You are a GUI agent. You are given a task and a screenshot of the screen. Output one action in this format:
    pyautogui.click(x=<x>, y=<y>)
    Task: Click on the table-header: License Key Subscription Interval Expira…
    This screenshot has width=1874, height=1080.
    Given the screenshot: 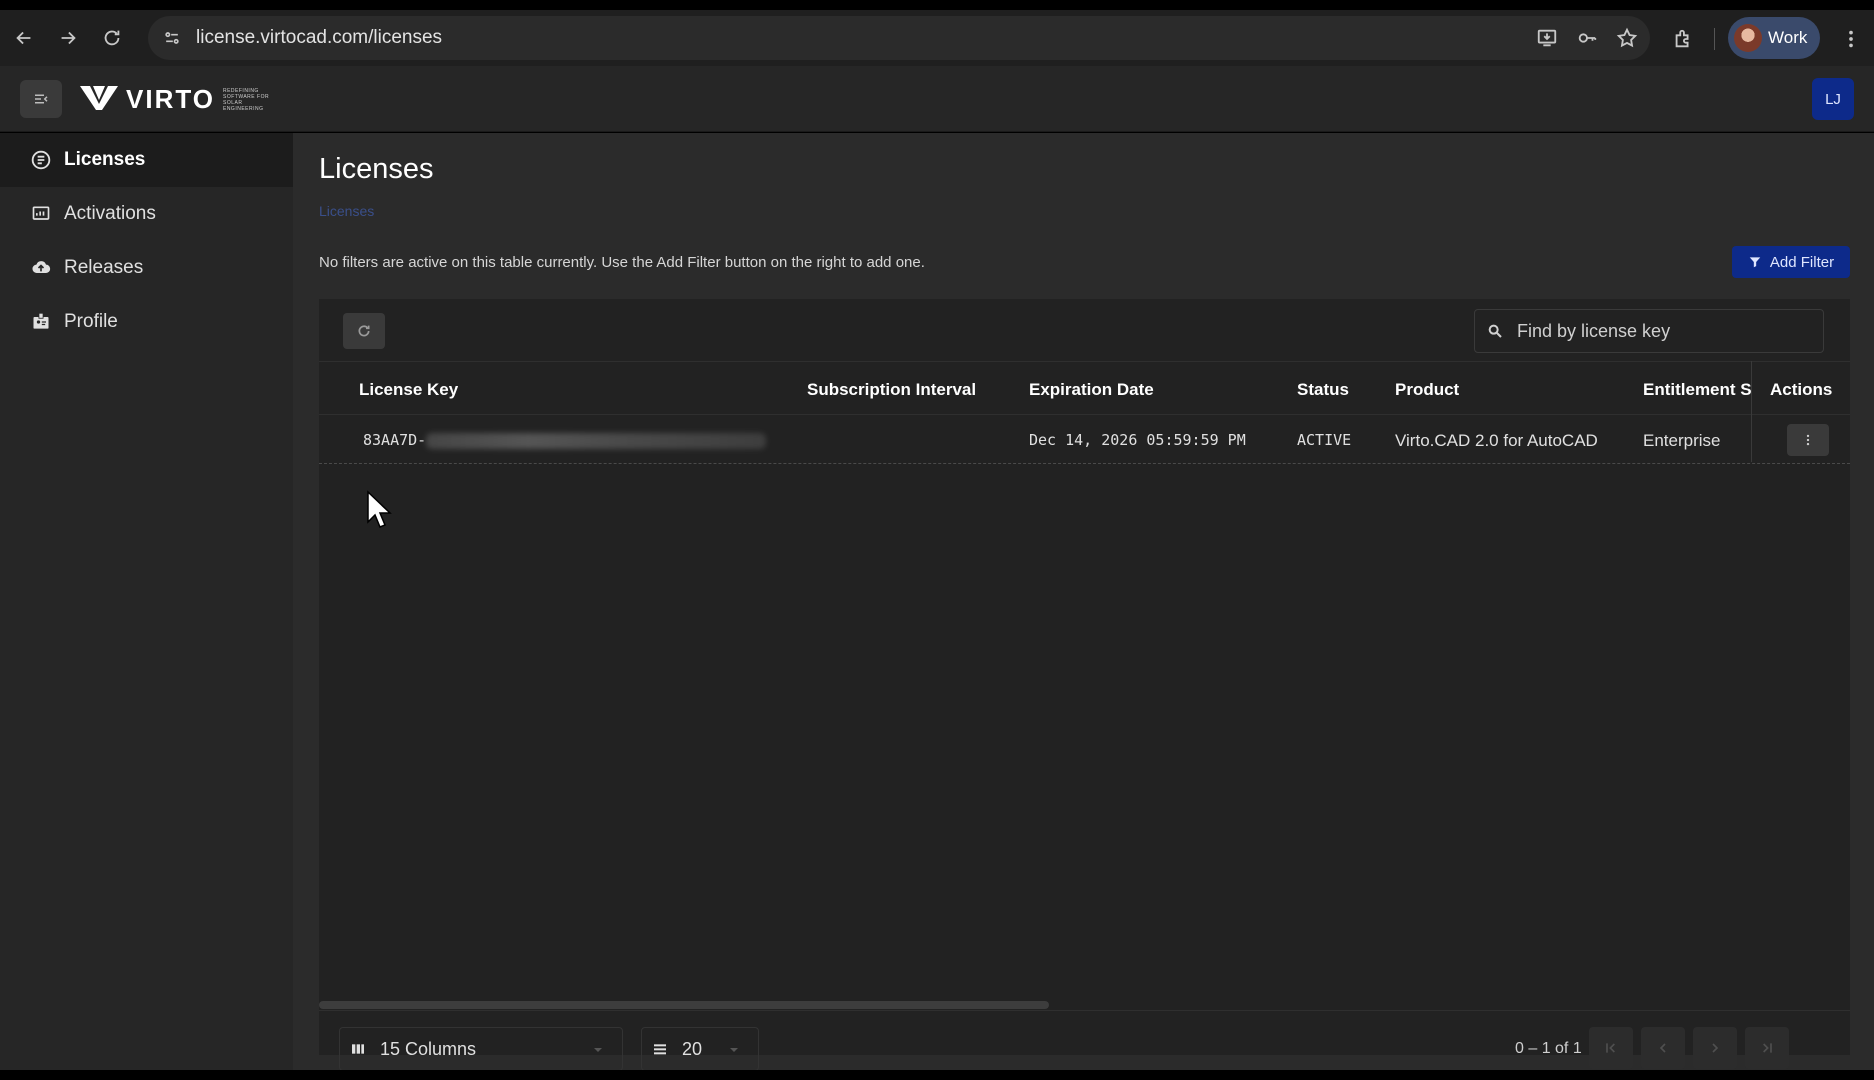 What is the action you would take?
    pyautogui.click(x=1084, y=388)
    